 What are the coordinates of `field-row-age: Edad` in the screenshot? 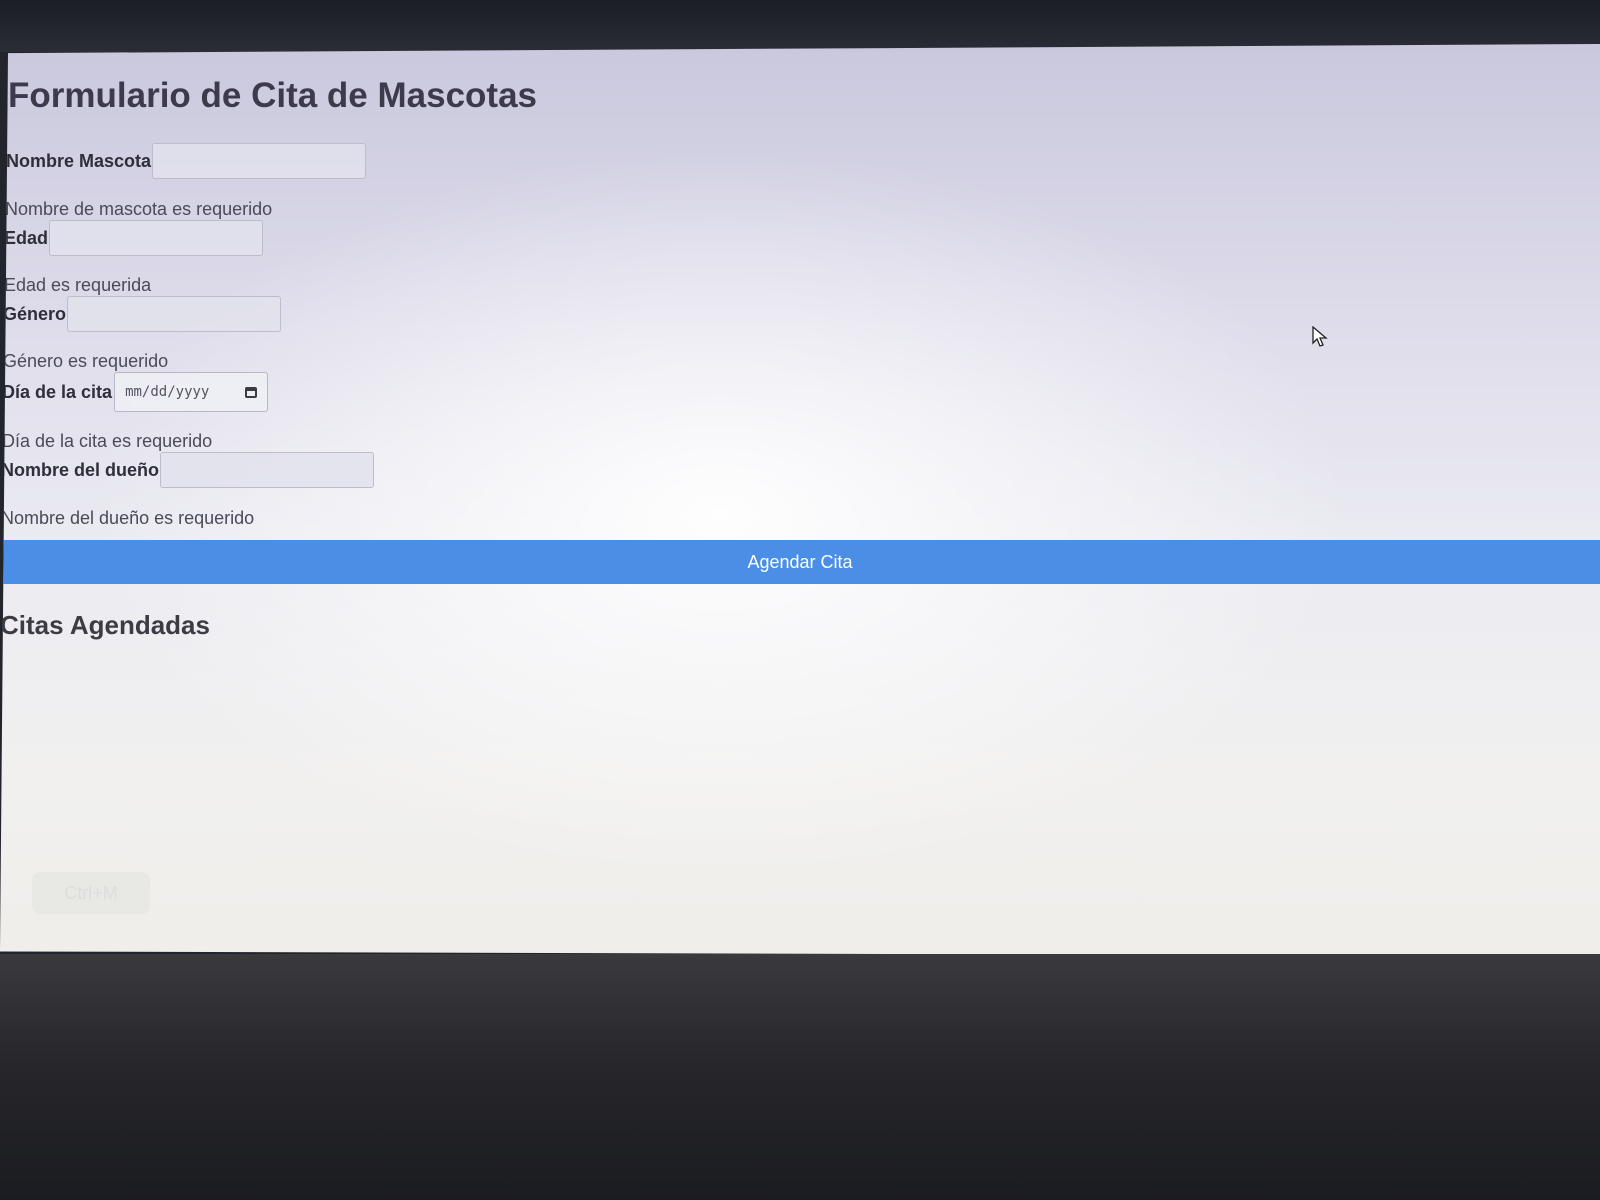 It's located at (134, 238).